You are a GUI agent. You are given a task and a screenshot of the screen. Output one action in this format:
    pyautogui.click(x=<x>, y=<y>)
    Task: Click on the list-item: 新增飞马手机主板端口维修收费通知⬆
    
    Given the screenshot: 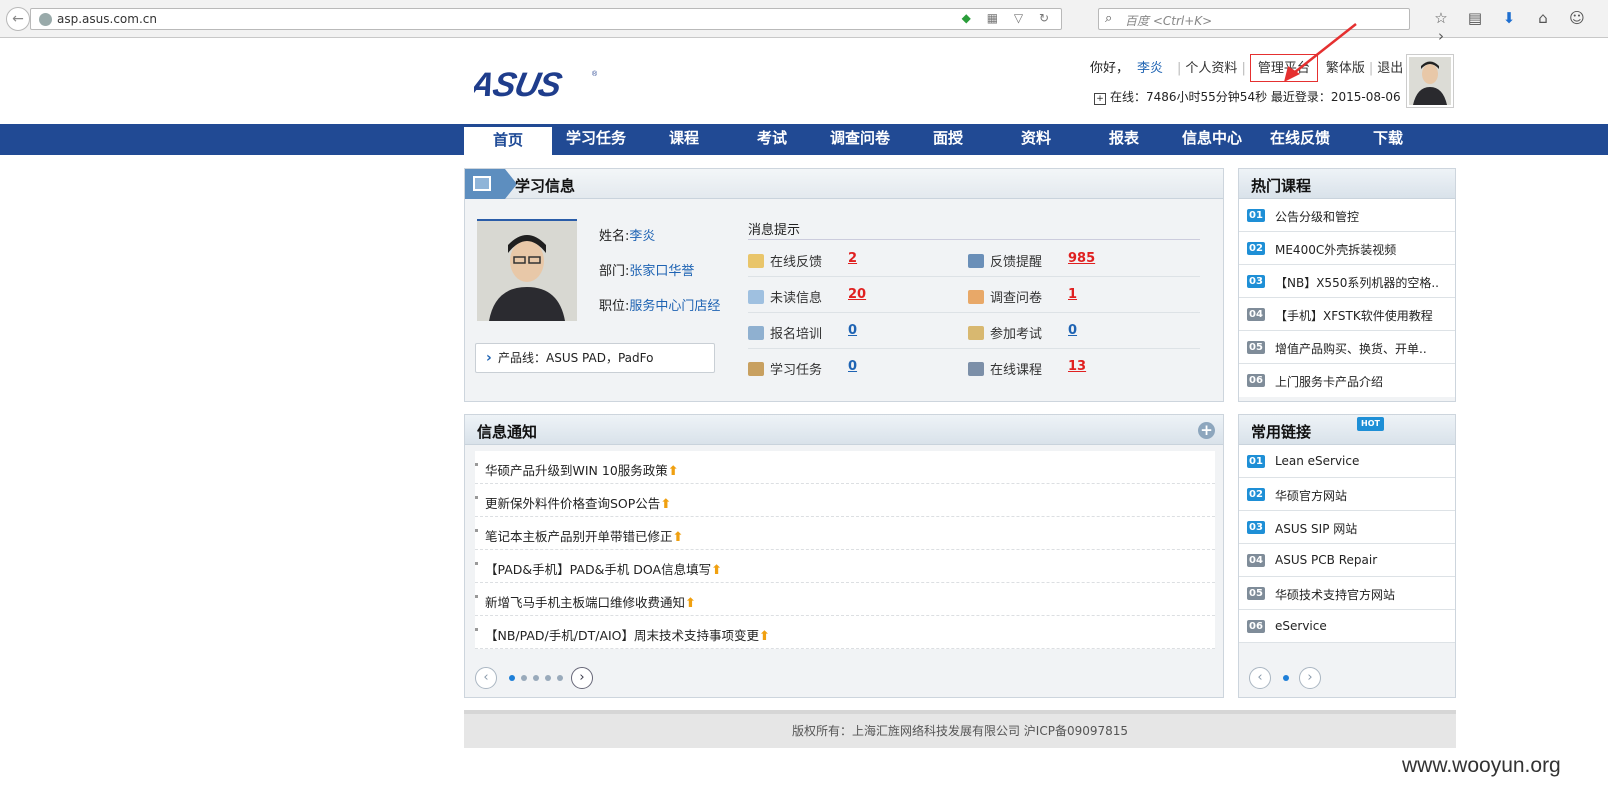 What is the action you would take?
    pyautogui.click(x=845, y=599)
    